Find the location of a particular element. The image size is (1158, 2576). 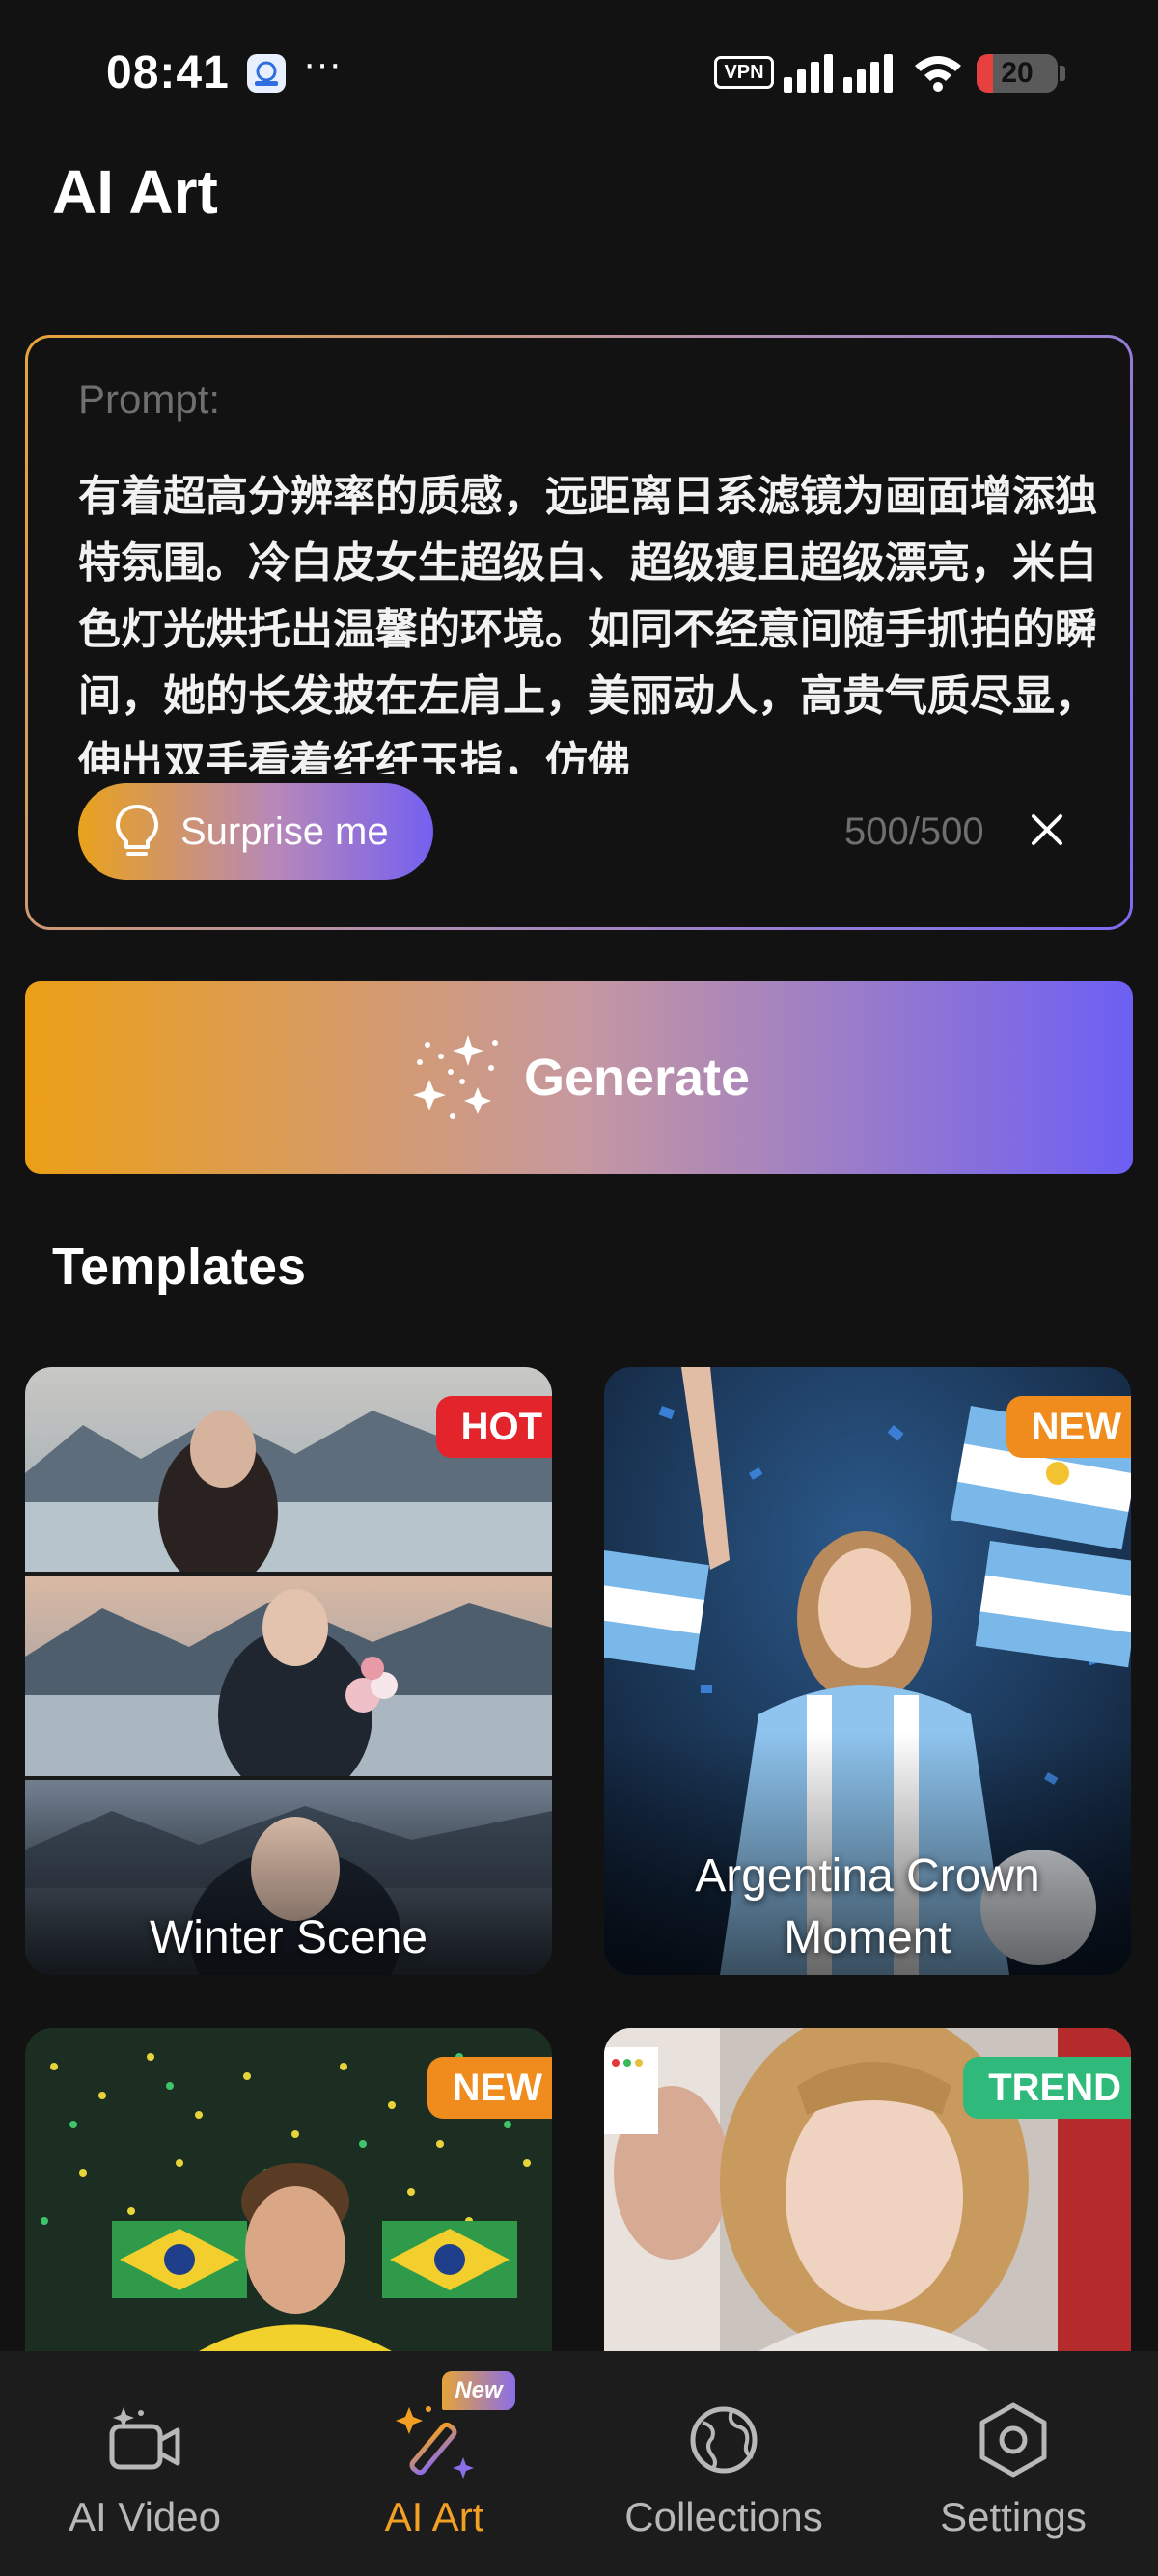

surprise-me-button: Surprise me is located at coordinates (255, 832).